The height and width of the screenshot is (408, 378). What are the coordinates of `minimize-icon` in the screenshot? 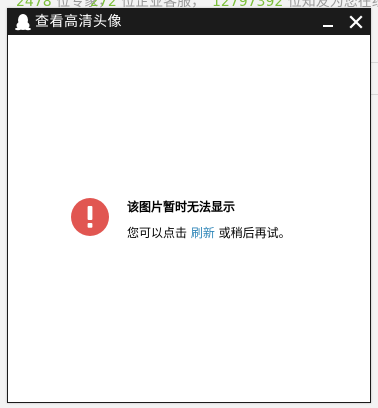 It's located at (328, 26).